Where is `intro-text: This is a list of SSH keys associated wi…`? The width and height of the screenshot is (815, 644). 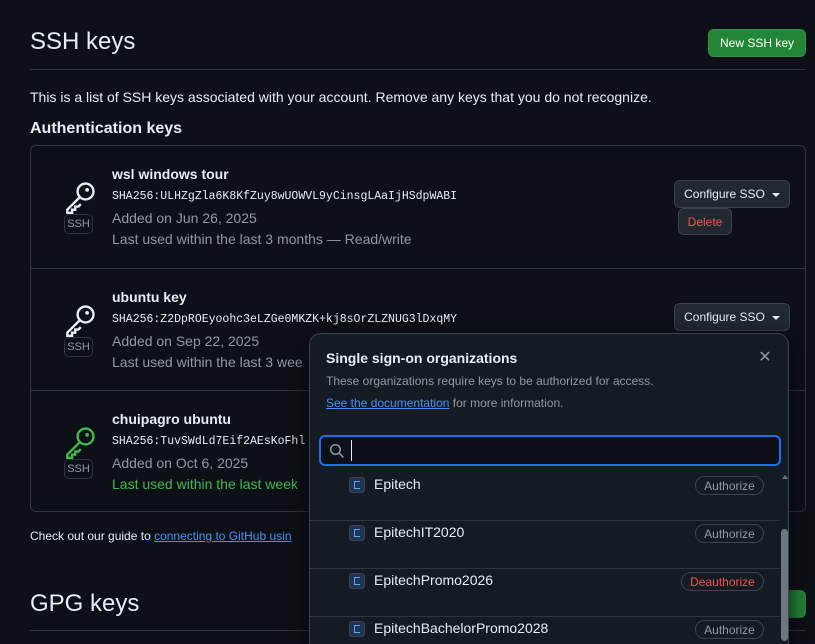 intro-text: This is a list of SSH keys associated wi… is located at coordinates (341, 97).